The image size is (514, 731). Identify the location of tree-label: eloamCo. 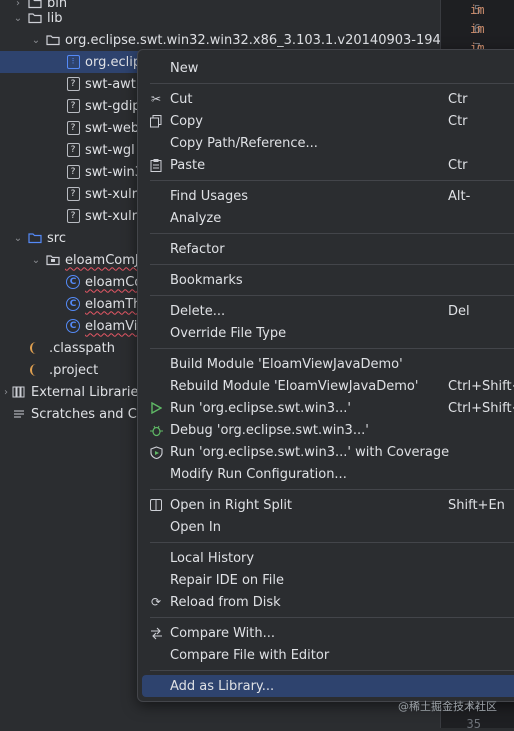
(114, 282).